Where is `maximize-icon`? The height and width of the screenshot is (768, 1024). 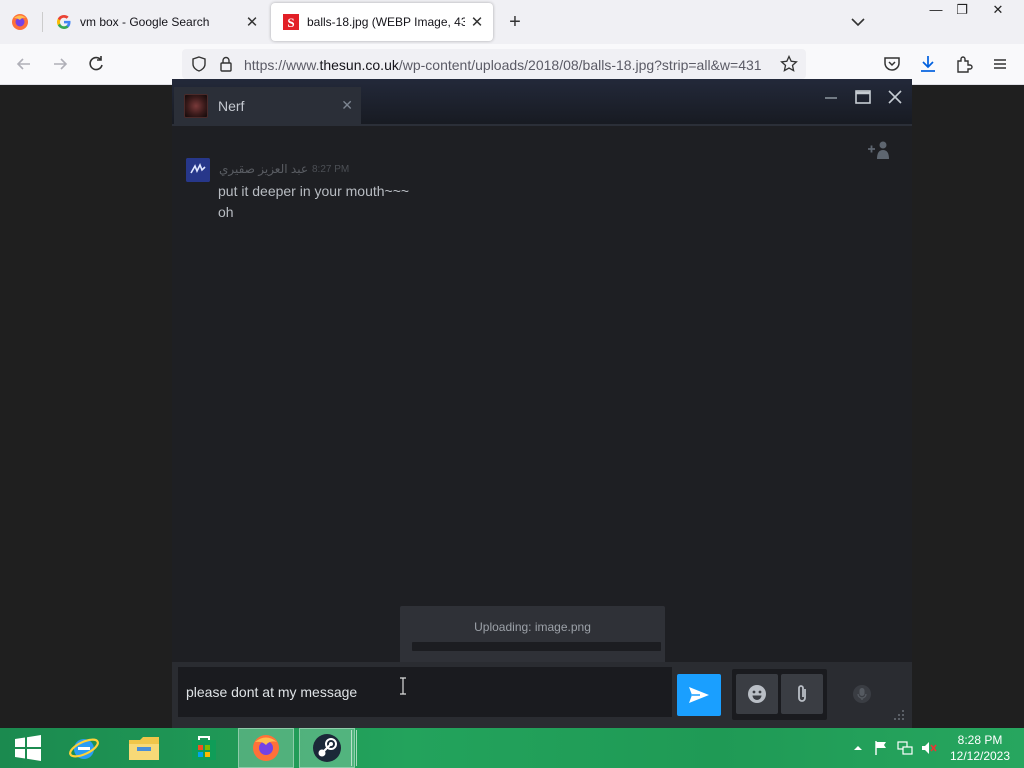 maximize-icon is located at coordinates (863, 97).